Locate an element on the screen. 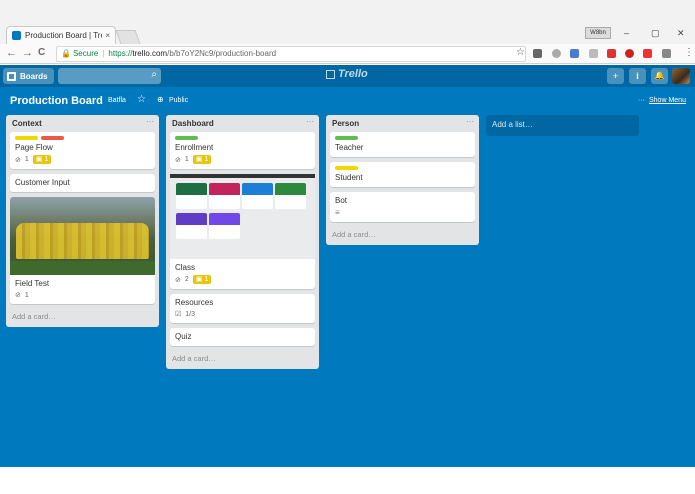 This screenshot has width=695, height=494. board-star-icon: ☆ is located at coordinates (141, 99).